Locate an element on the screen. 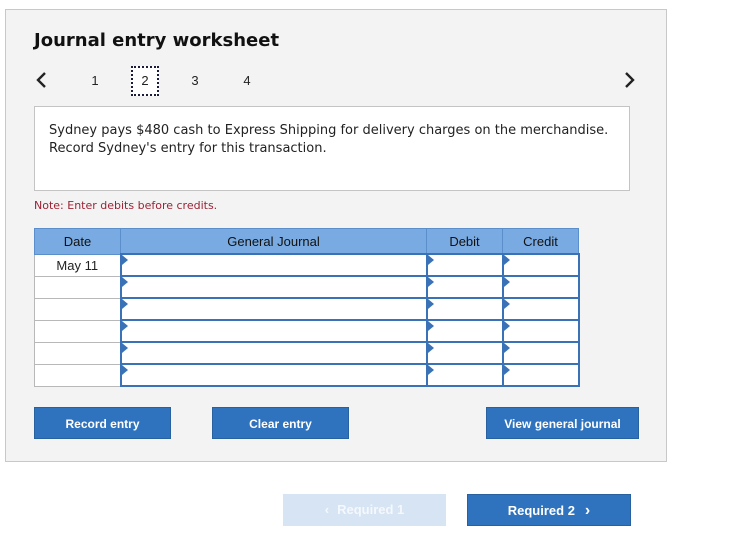 The height and width of the screenshot is (547, 729). header-credit: Credit is located at coordinates (540, 241).